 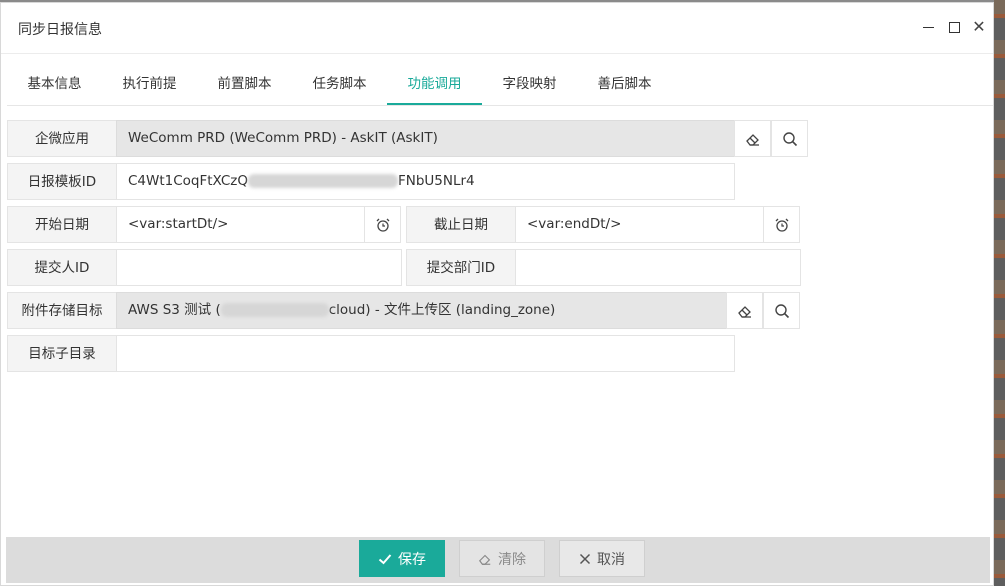 I want to click on tab-preconditions: 执行前提, so click(x=149, y=85).